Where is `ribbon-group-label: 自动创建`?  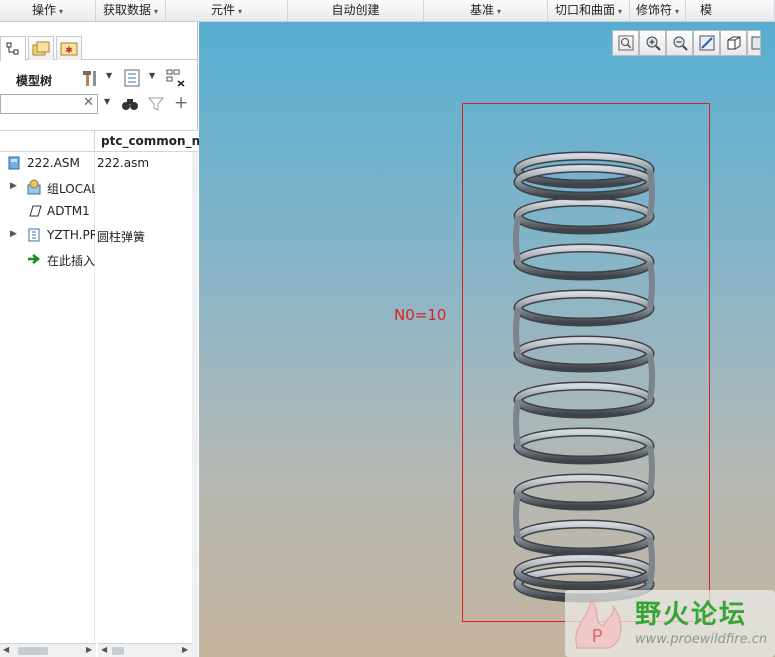 ribbon-group-label: 自动创建 is located at coordinates (355, 10).